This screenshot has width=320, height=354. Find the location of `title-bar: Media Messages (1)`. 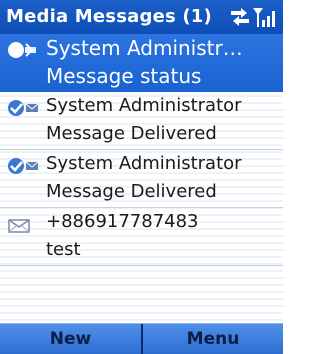

title-bar: Media Messages (1) is located at coordinates (141, 17).